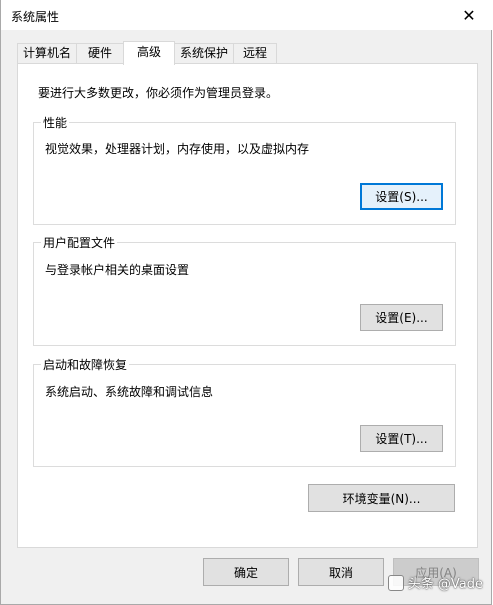 The height and width of the screenshot is (605, 493). Describe the element at coordinates (129, 392) in the screenshot. I see `startup-recovery-desc: 系统启动、系统故障和调试信息` at that location.